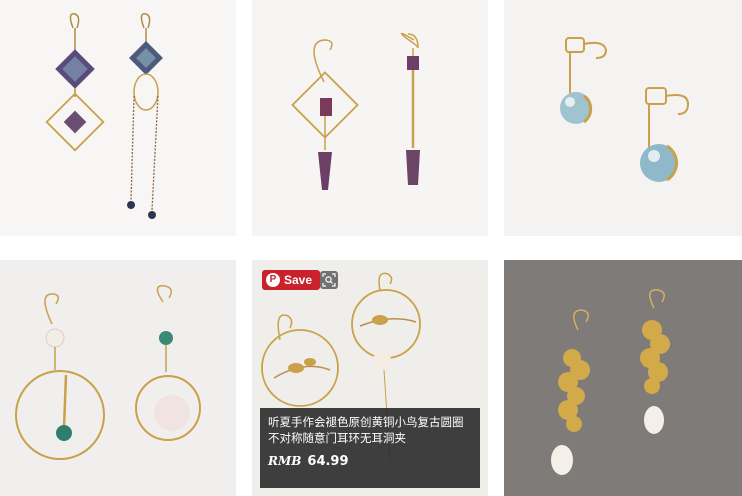 Image resolution: width=742 pixels, height=496 pixels. I want to click on price-amount: 64.99, so click(328, 461).